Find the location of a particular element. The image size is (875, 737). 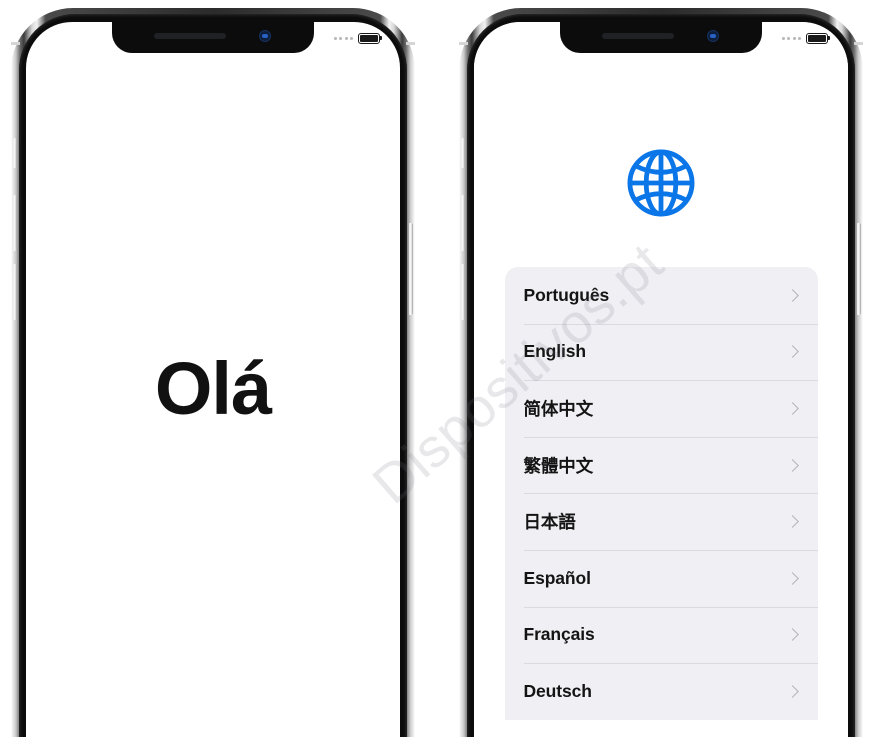

language-label: 繁體中文 is located at coordinates (558, 465).